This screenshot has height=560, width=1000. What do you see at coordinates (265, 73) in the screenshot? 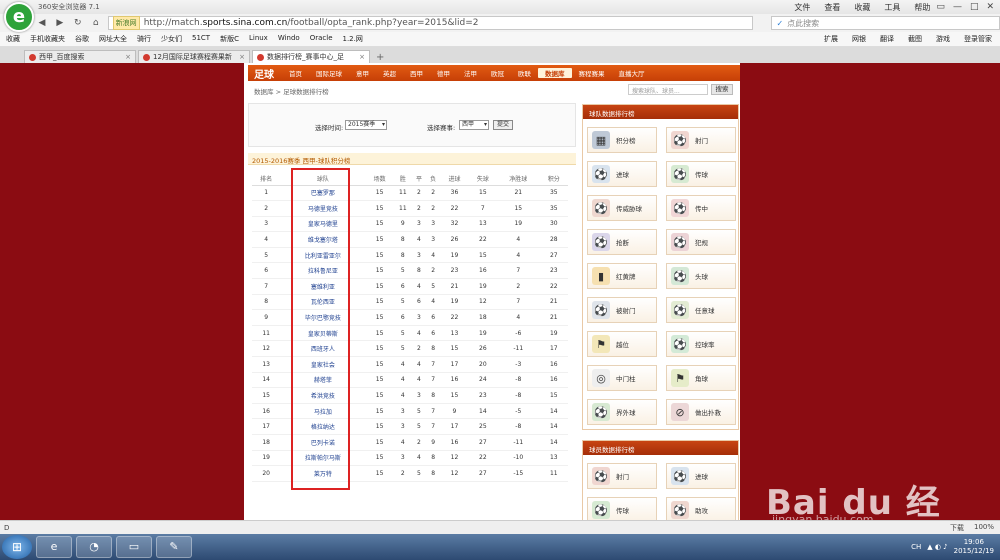
I see `site-brand: 足球` at bounding box center [265, 73].